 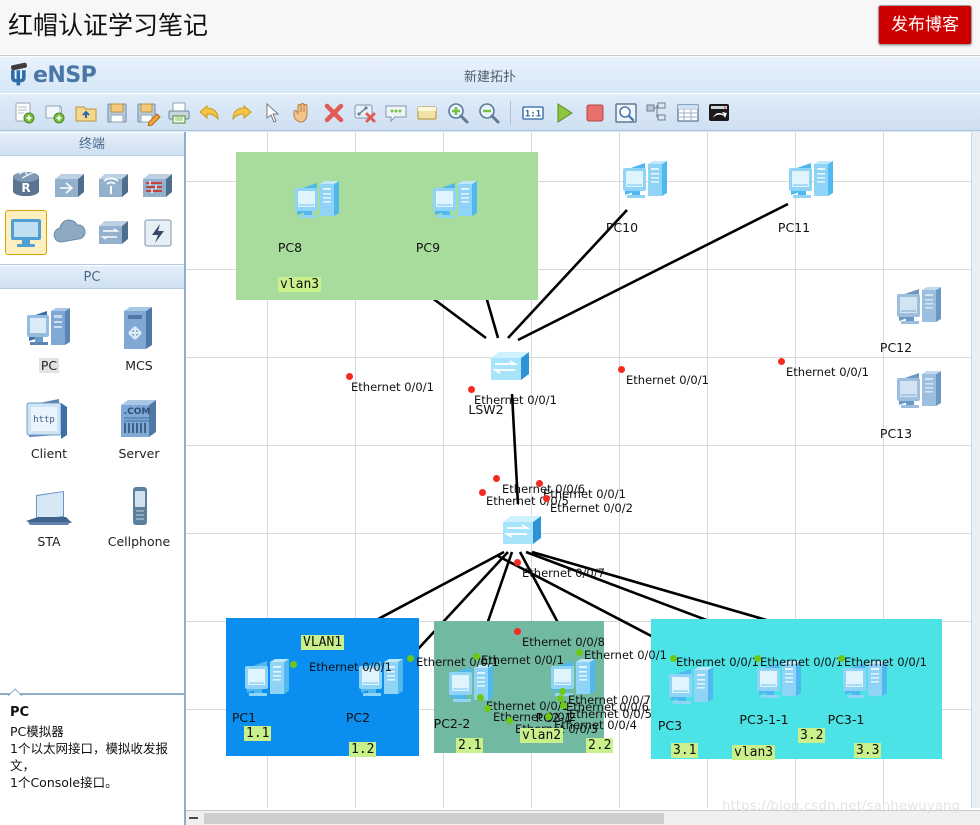 What do you see at coordinates (114, 185) in the screenshot?
I see `wlan-ap-icon` at bounding box center [114, 185].